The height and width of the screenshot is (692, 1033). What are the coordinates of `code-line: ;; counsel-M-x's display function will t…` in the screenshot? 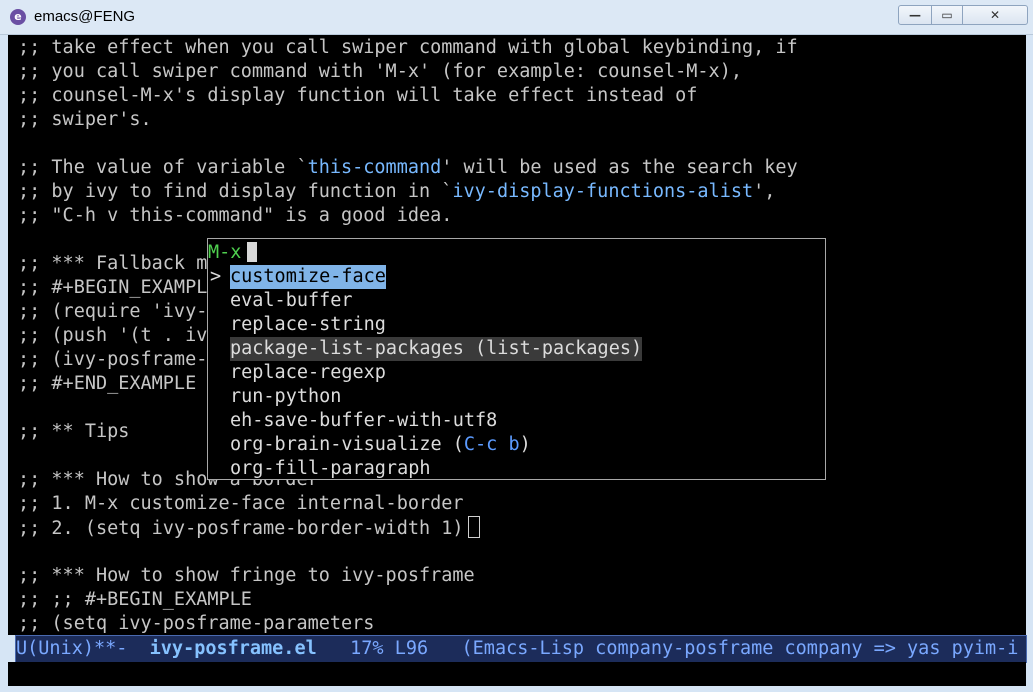 It's located at (358, 95).